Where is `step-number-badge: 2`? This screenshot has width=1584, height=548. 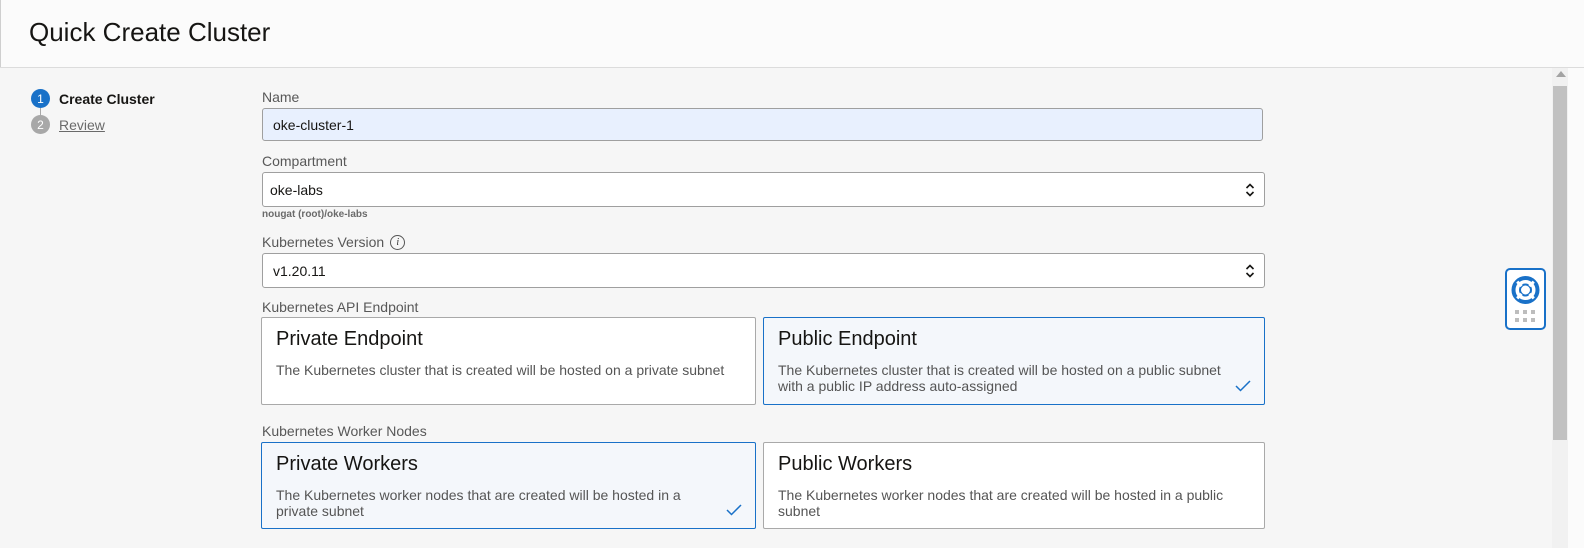 step-number-badge: 2 is located at coordinates (40, 124).